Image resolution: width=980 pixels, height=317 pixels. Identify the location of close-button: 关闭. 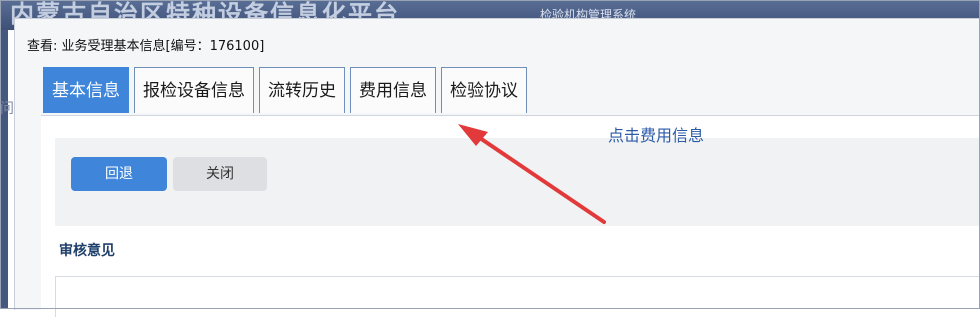
(220, 174).